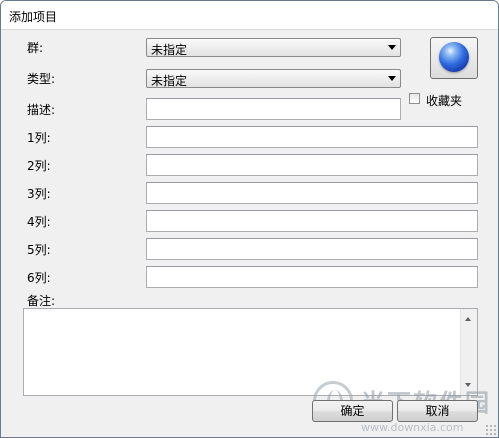  I want to click on column-3-label: 3列:, so click(39, 194).